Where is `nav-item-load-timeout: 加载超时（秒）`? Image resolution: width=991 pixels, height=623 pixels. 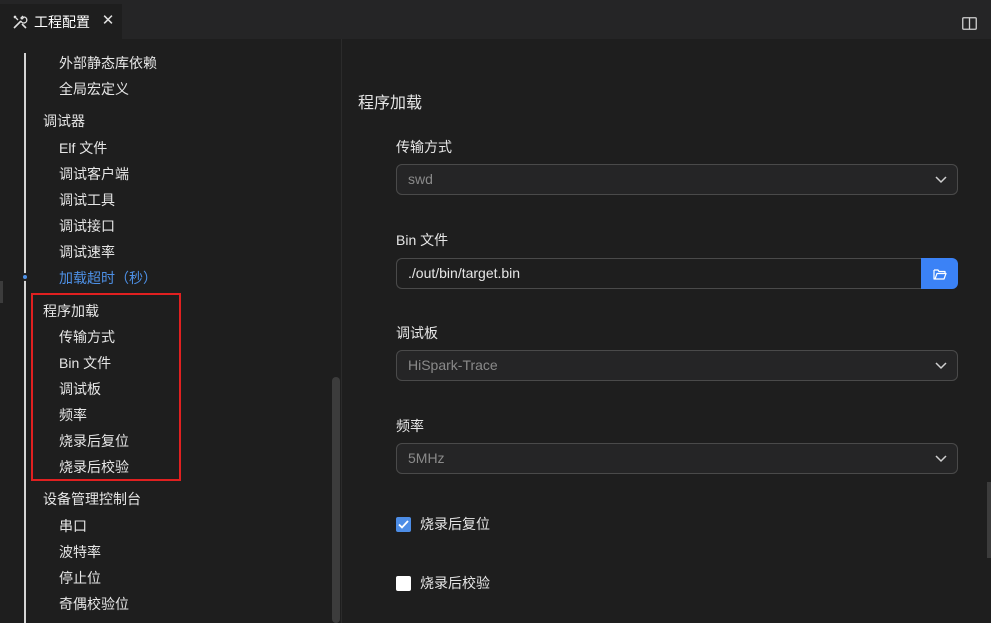 nav-item-load-timeout: 加载超时（秒） is located at coordinates (108, 278).